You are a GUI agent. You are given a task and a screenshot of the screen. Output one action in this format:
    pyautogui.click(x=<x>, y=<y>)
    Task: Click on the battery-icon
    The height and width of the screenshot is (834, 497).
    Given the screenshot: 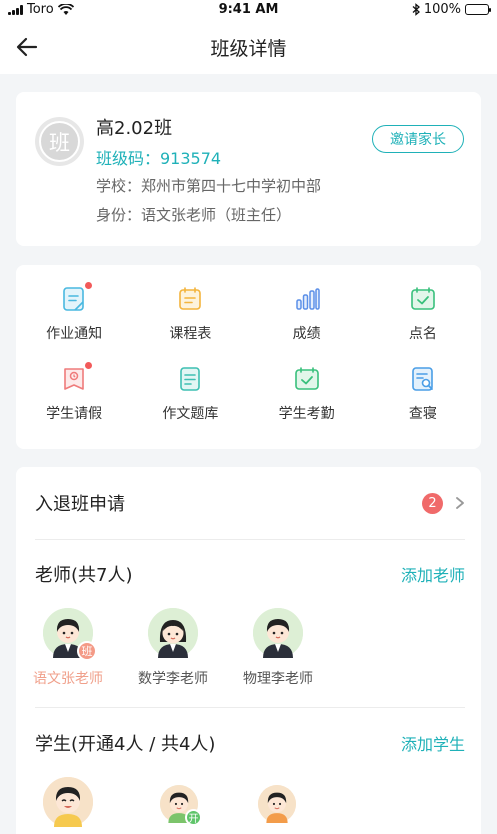 What is the action you would take?
    pyautogui.click(x=478, y=9)
    